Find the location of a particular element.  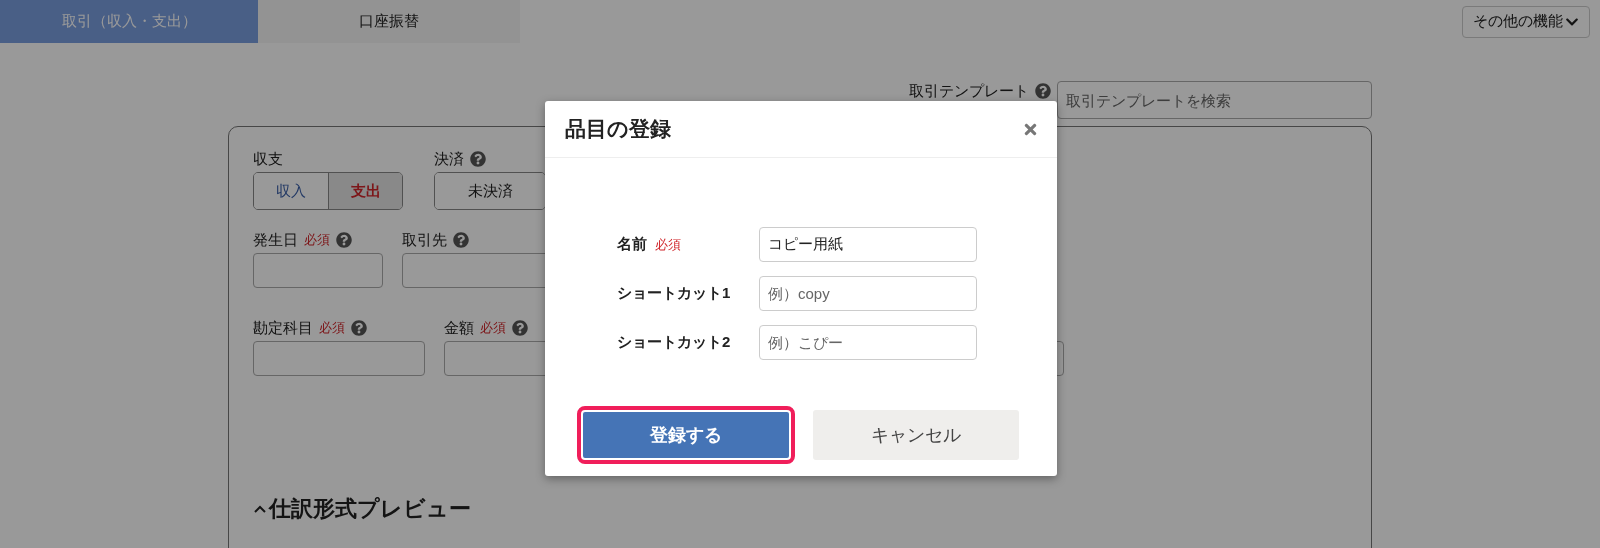

field-label: 名前 is located at coordinates (632, 244).